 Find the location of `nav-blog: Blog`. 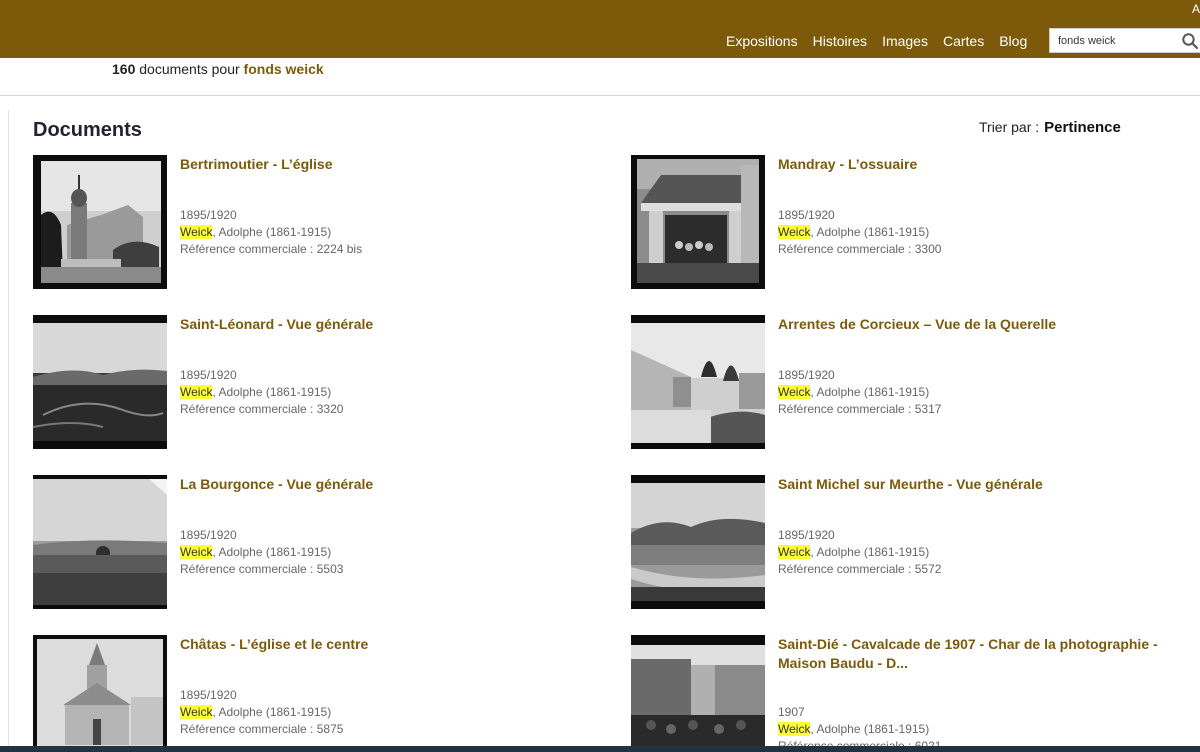

nav-blog: Blog is located at coordinates (1013, 41).